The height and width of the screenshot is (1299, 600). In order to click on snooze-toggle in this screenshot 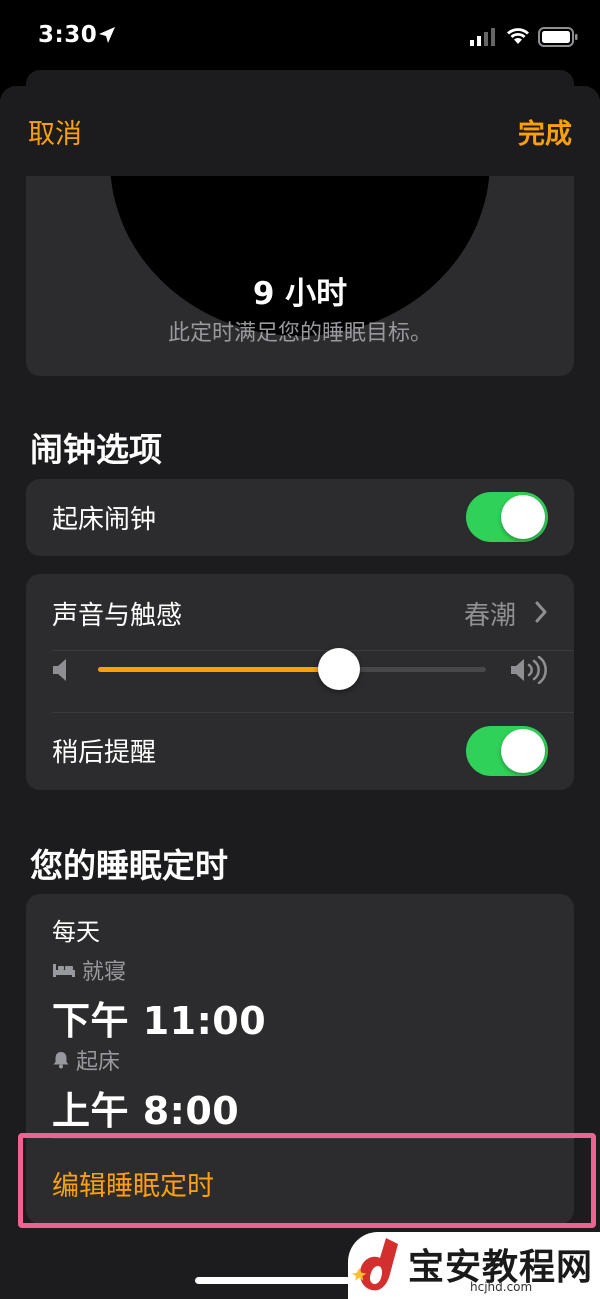, I will do `click(507, 751)`.